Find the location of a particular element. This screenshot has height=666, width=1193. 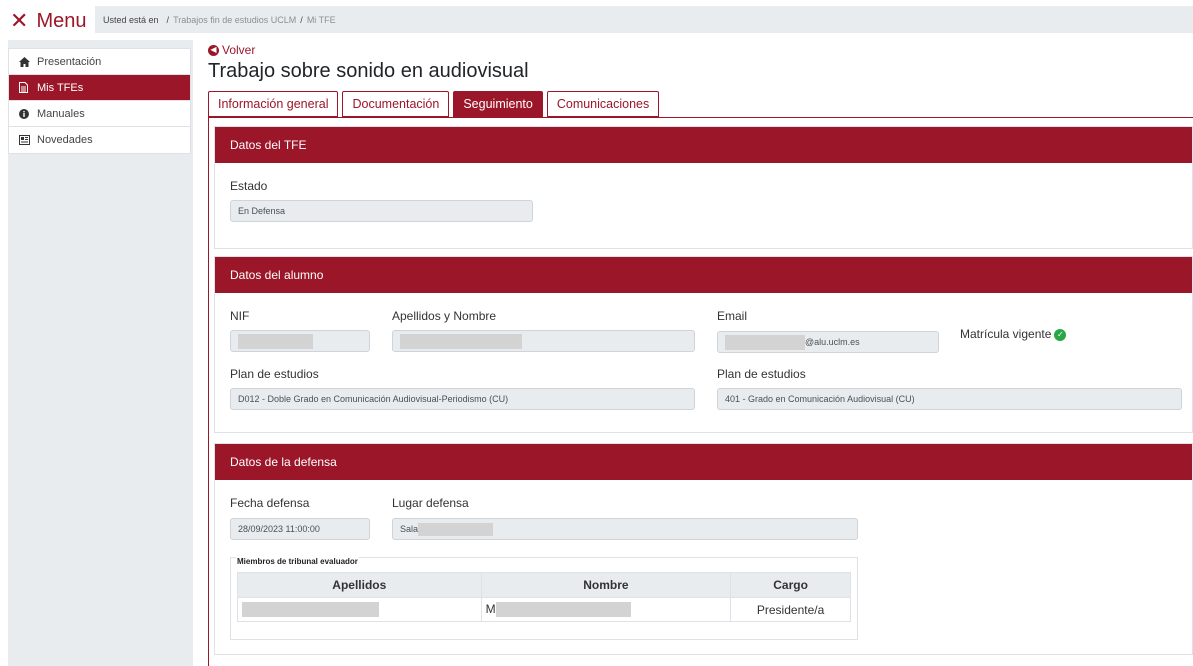

fecha-defensa-field: 28/09/2023 11:00:00 is located at coordinates (300, 529).